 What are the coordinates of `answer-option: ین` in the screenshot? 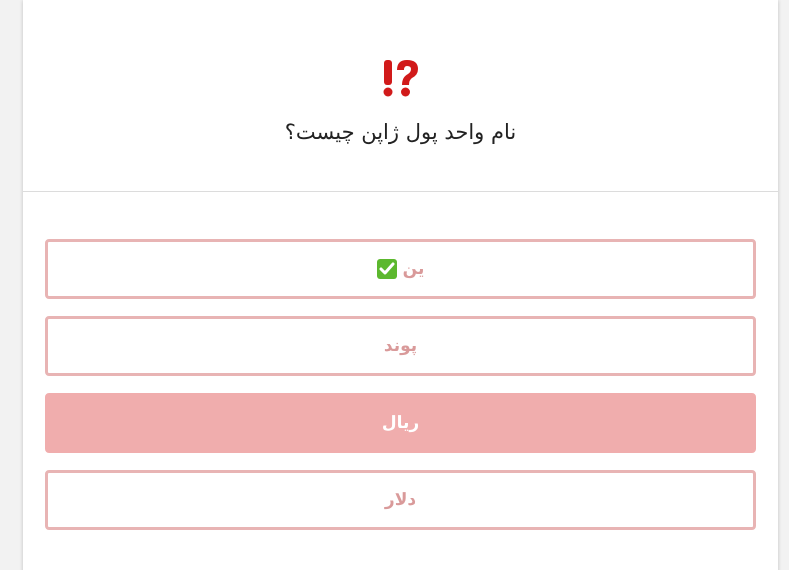 It's located at (400, 269).